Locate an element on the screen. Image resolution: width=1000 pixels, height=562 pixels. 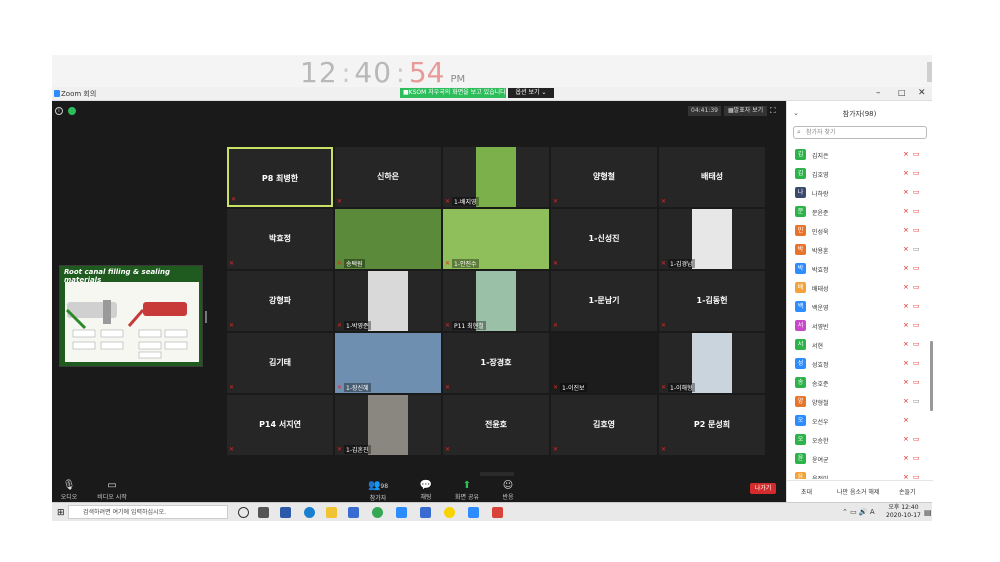
participant-list-item: 오 오선우 ⨯ is located at coordinates (860, 420).